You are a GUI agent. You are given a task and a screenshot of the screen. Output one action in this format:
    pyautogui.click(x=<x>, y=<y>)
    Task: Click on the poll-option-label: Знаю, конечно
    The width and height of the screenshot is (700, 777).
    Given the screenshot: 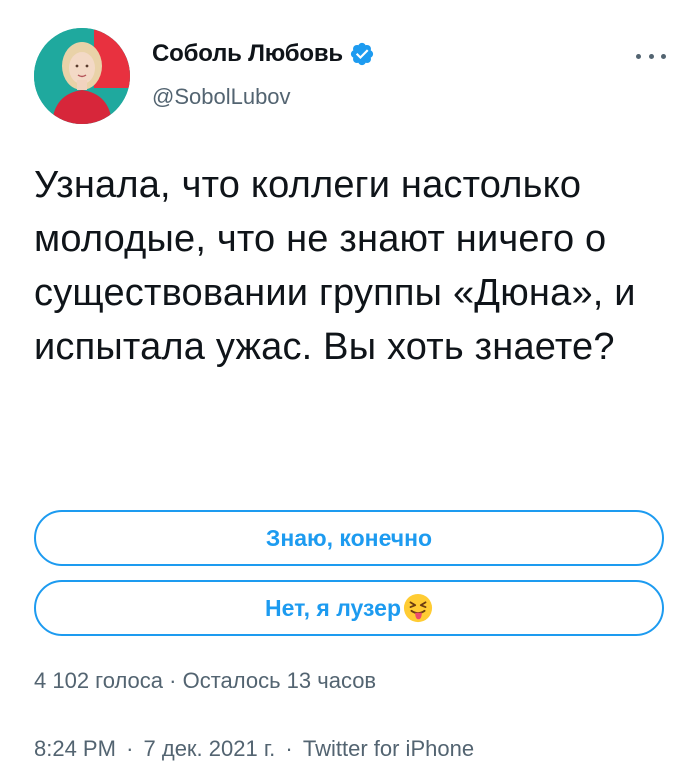 What is the action you would take?
    pyautogui.click(x=349, y=537)
    